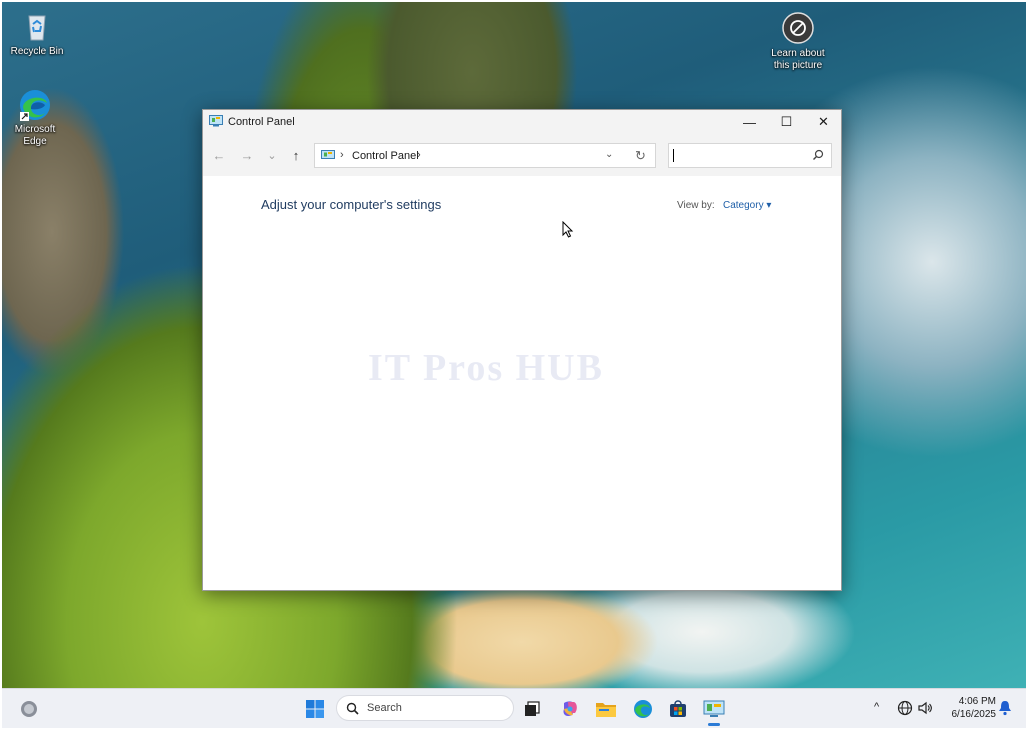  Describe the element at coordinates (351, 204) in the screenshot. I see `page-title: Adjust your computer's settings` at that location.